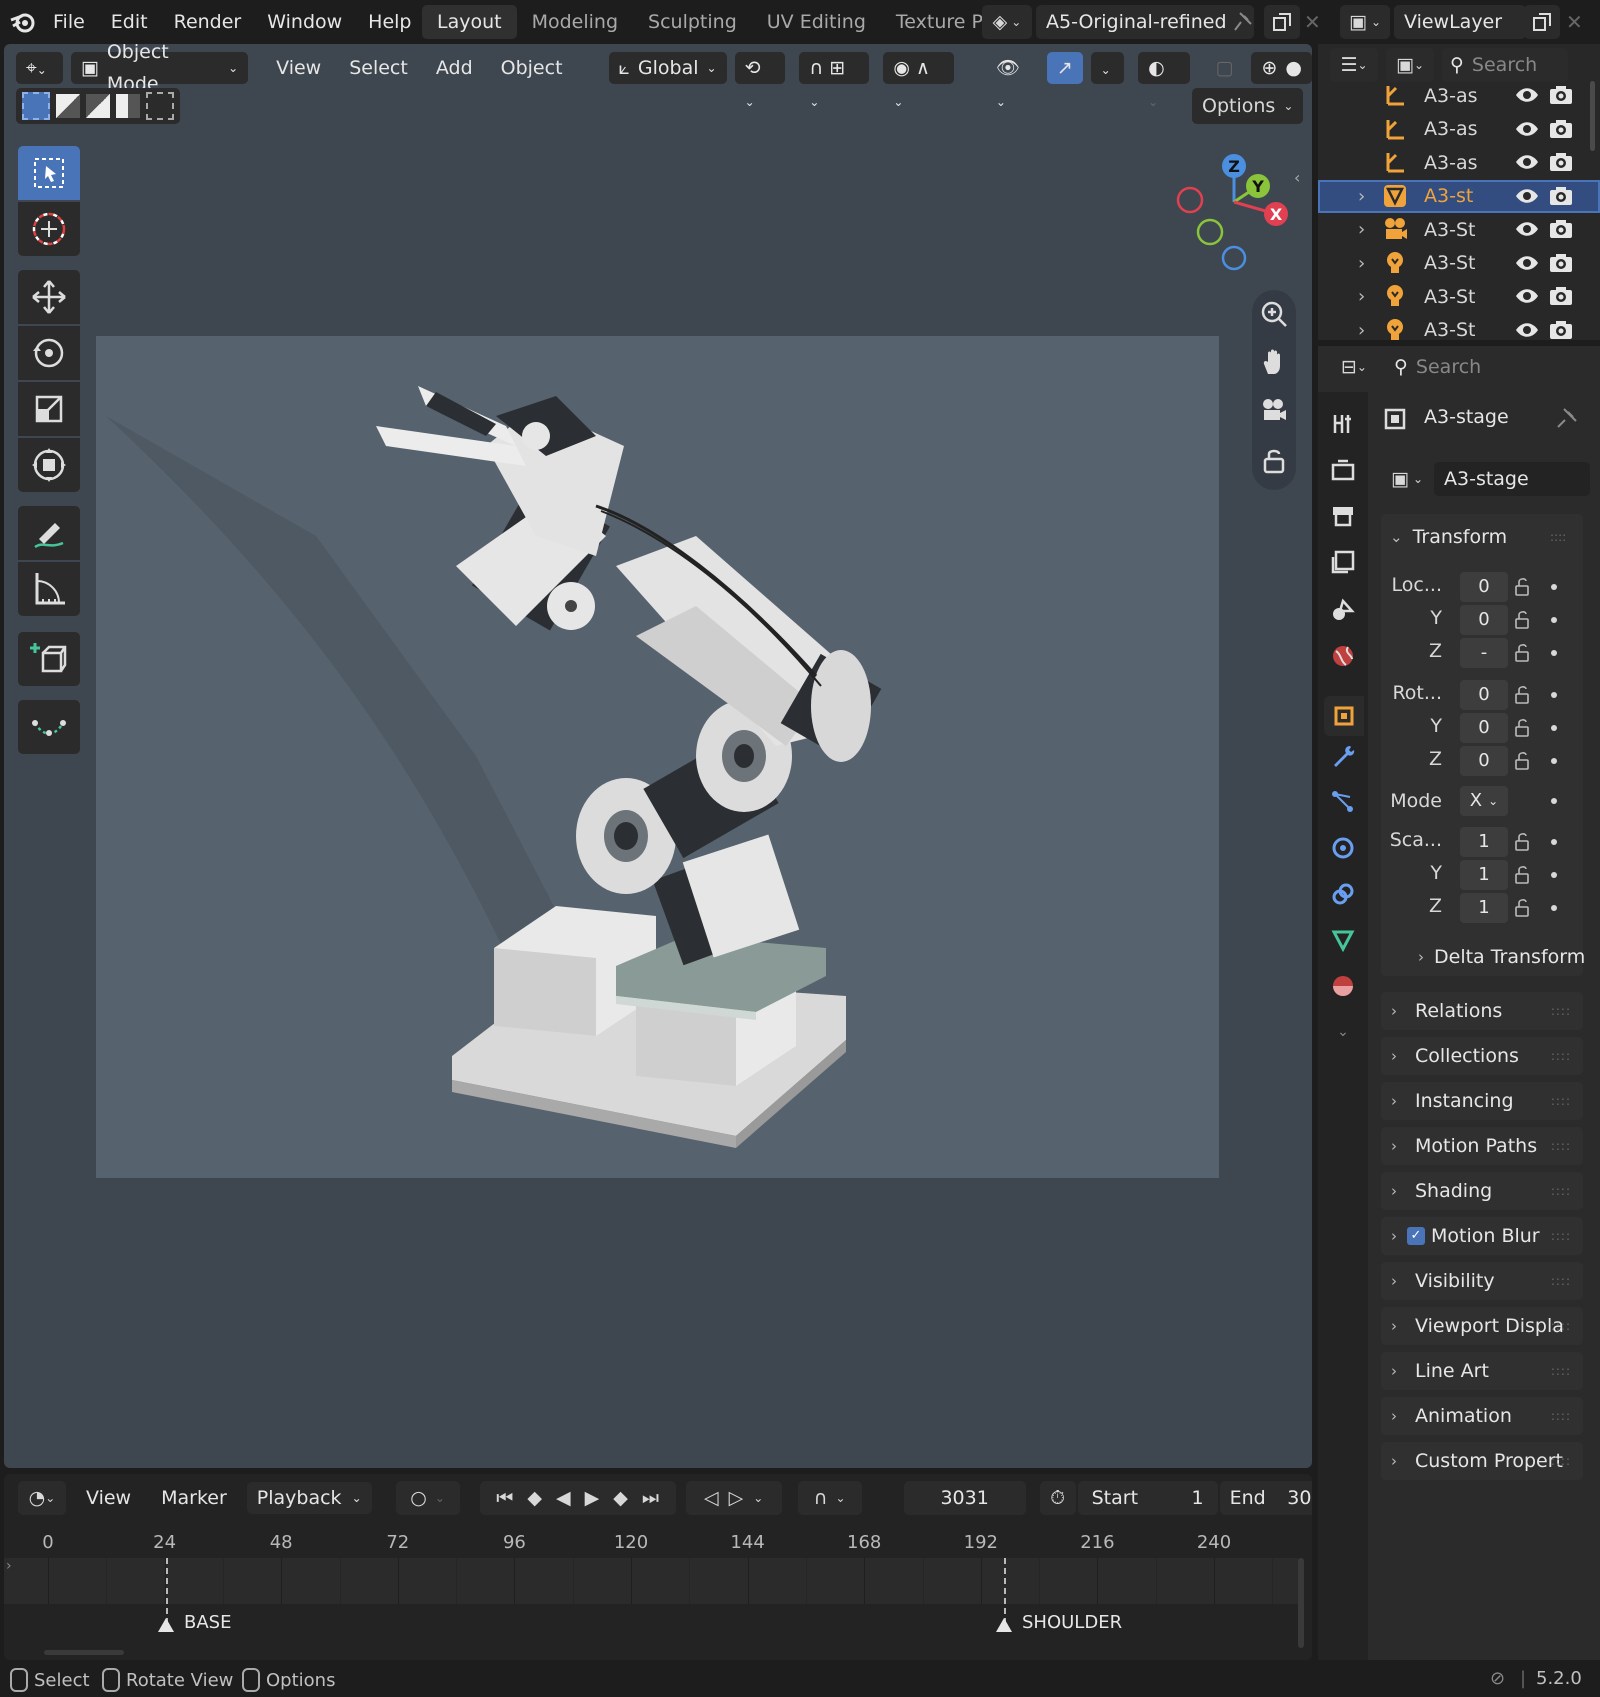 This screenshot has width=1600, height=1697. What do you see at coordinates (760, 80) in the screenshot?
I see `pivot-point-button: ⟲ ⌄` at bounding box center [760, 80].